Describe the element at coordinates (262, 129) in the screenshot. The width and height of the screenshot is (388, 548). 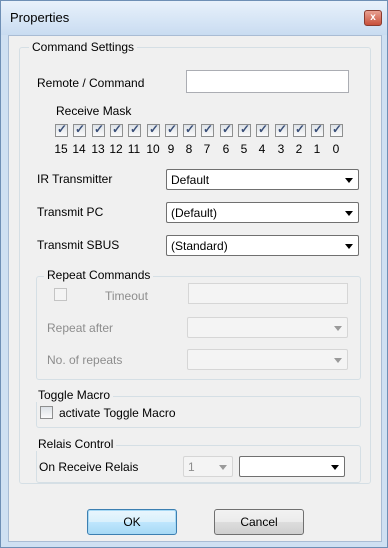
I see `receive-mask-bit-4-checkbox` at that location.